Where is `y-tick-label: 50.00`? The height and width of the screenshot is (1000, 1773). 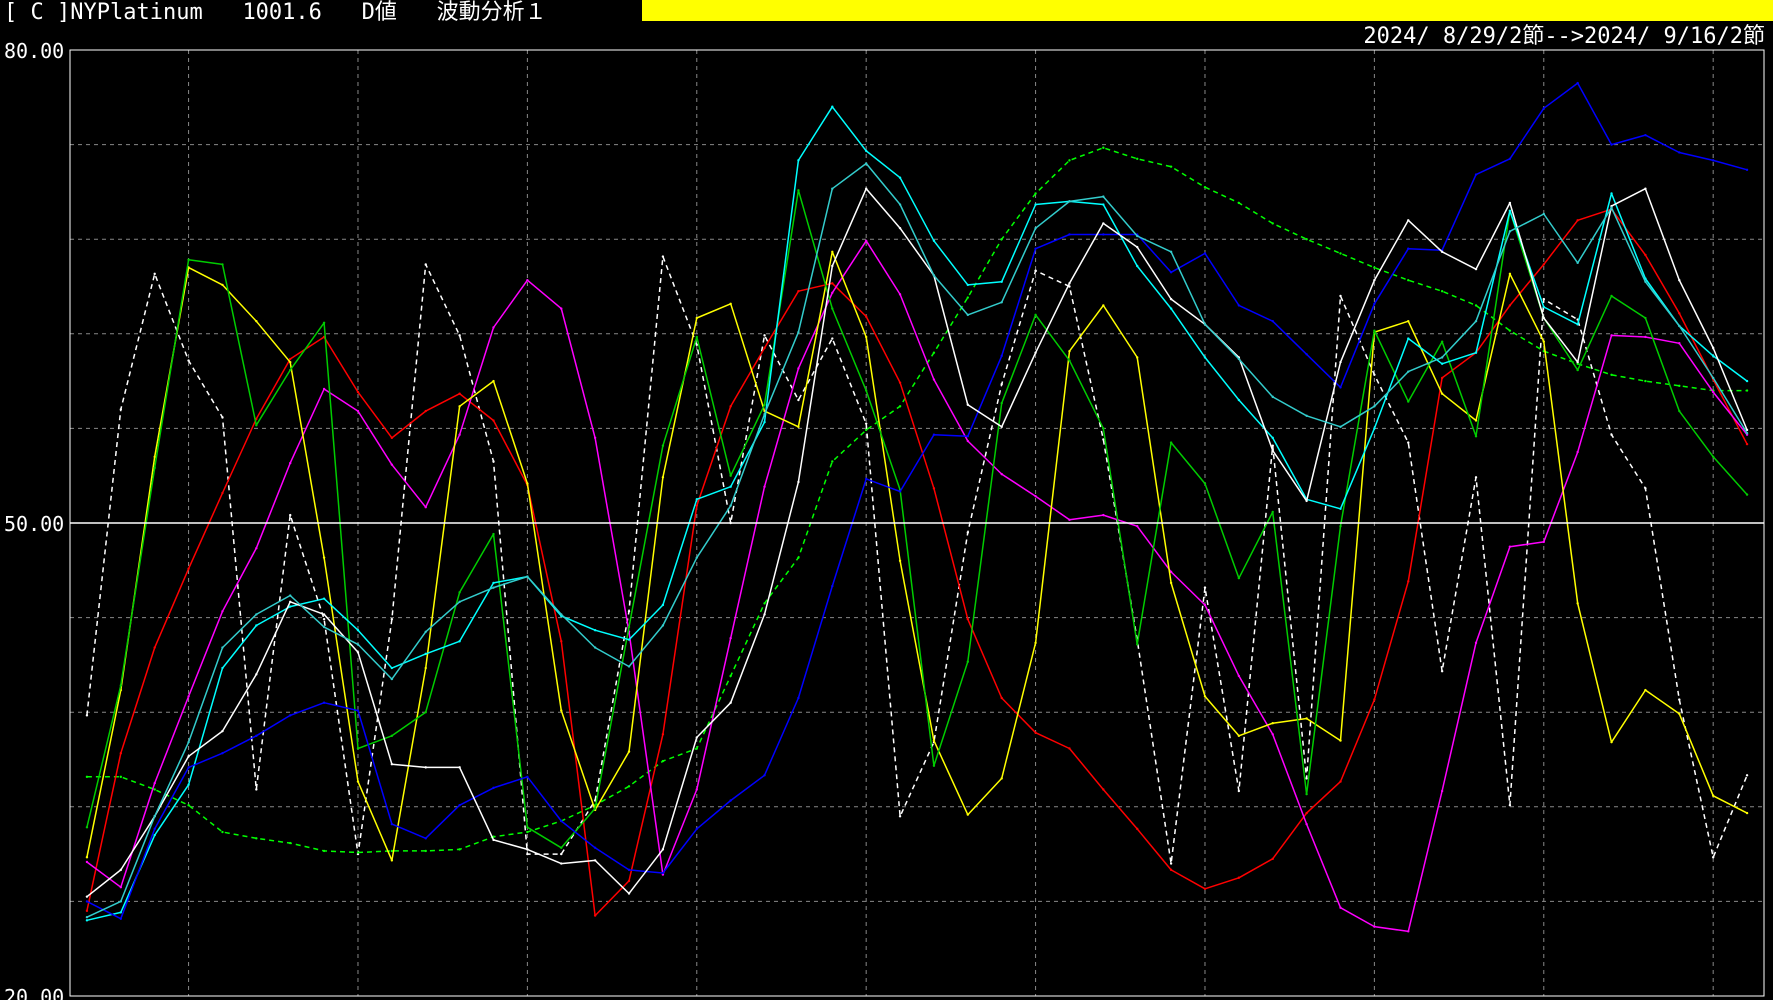 y-tick-label: 50.00 is located at coordinates (34, 524).